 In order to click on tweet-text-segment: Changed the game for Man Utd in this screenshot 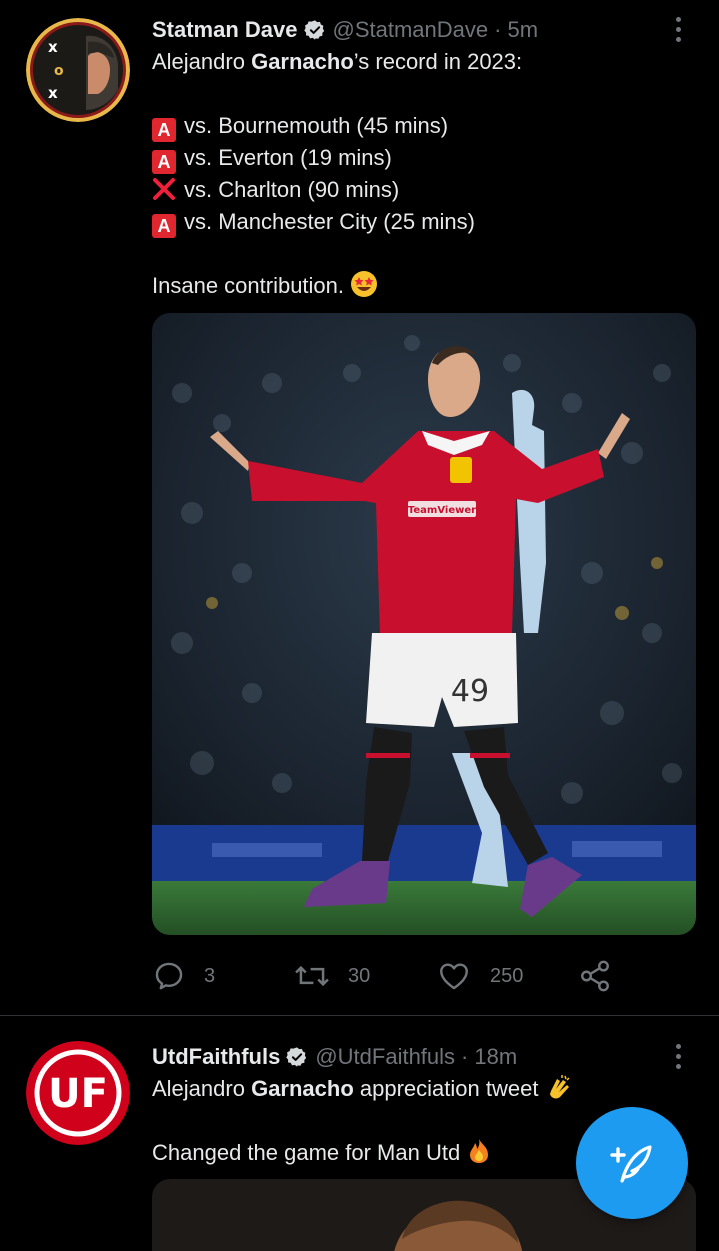, I will do `click(306, 1152)`.